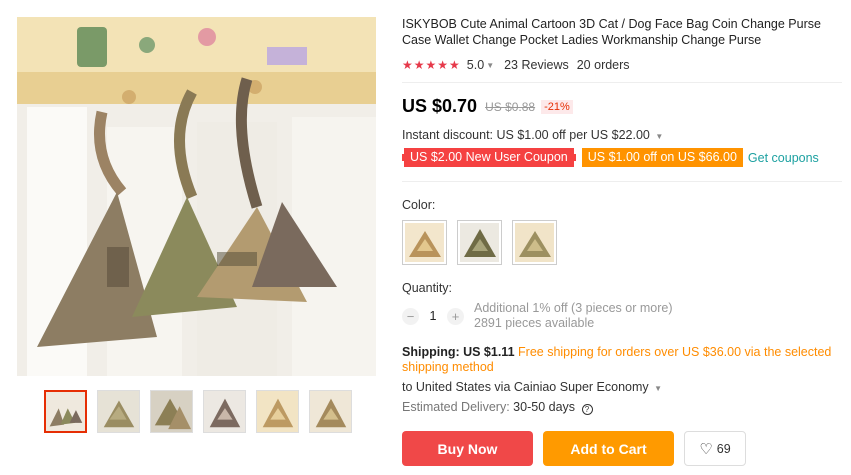 Image resolution: width=851 pixels, height=475 pixels. What do you see at coordinates (419, 205) in the screenshot?
I see `color-label: Color:` at bounding box center [419, 205].